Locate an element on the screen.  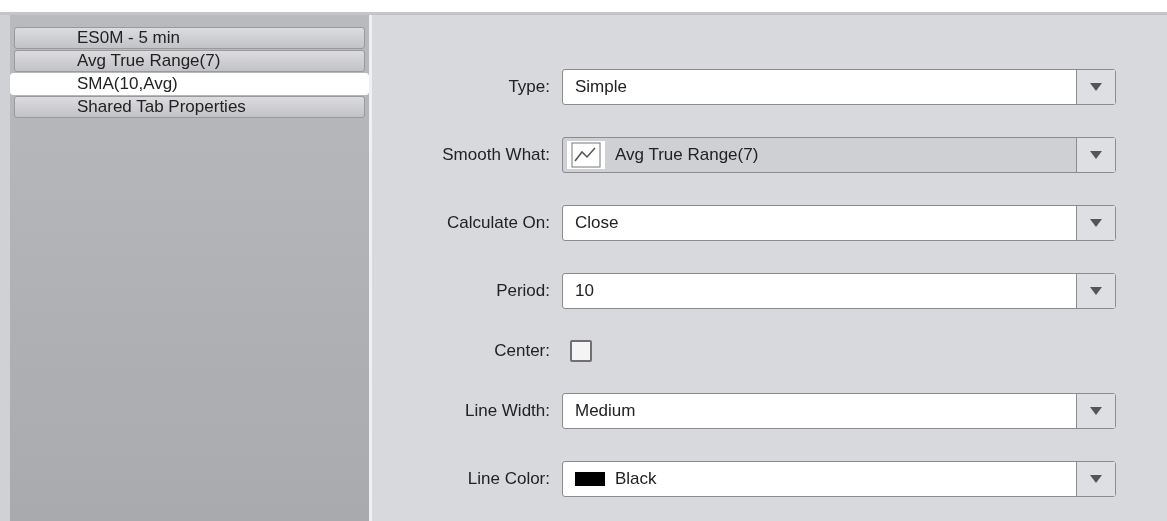
dropdown: 10 is located at coordinates (839, 291).